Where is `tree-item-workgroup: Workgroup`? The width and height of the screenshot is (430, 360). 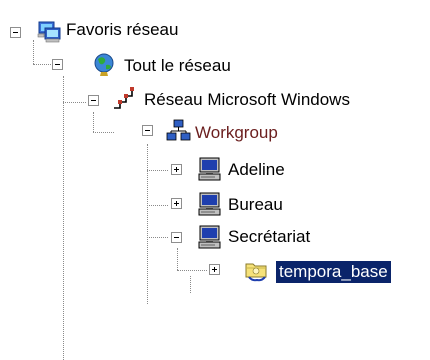
tree-item-workgroup: Workgroup is located at coordinates (236, 133).